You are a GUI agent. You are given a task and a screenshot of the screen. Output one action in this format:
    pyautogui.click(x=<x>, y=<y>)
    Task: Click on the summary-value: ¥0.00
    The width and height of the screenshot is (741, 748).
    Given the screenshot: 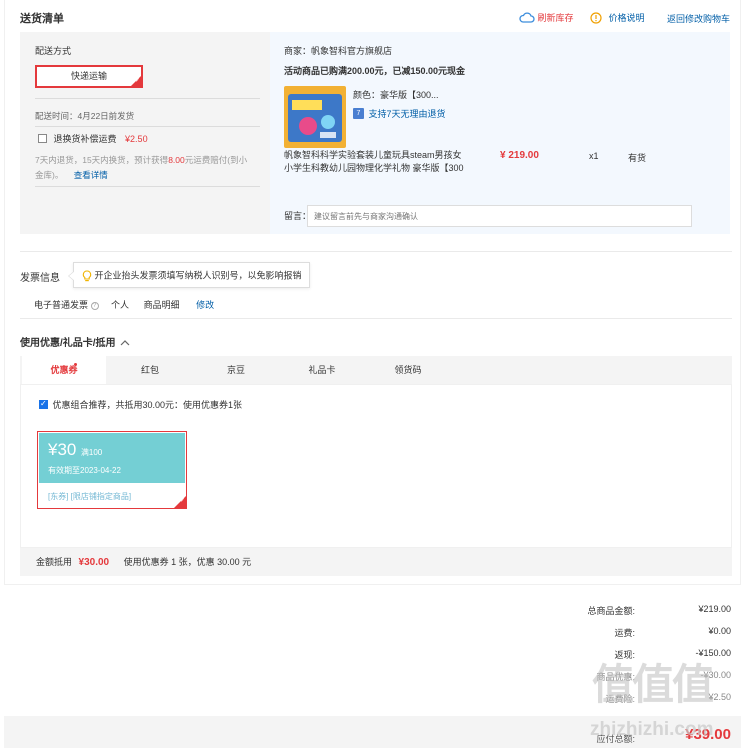 What is the action you would take?
    pyautogui.click(x=719, y=631)
    